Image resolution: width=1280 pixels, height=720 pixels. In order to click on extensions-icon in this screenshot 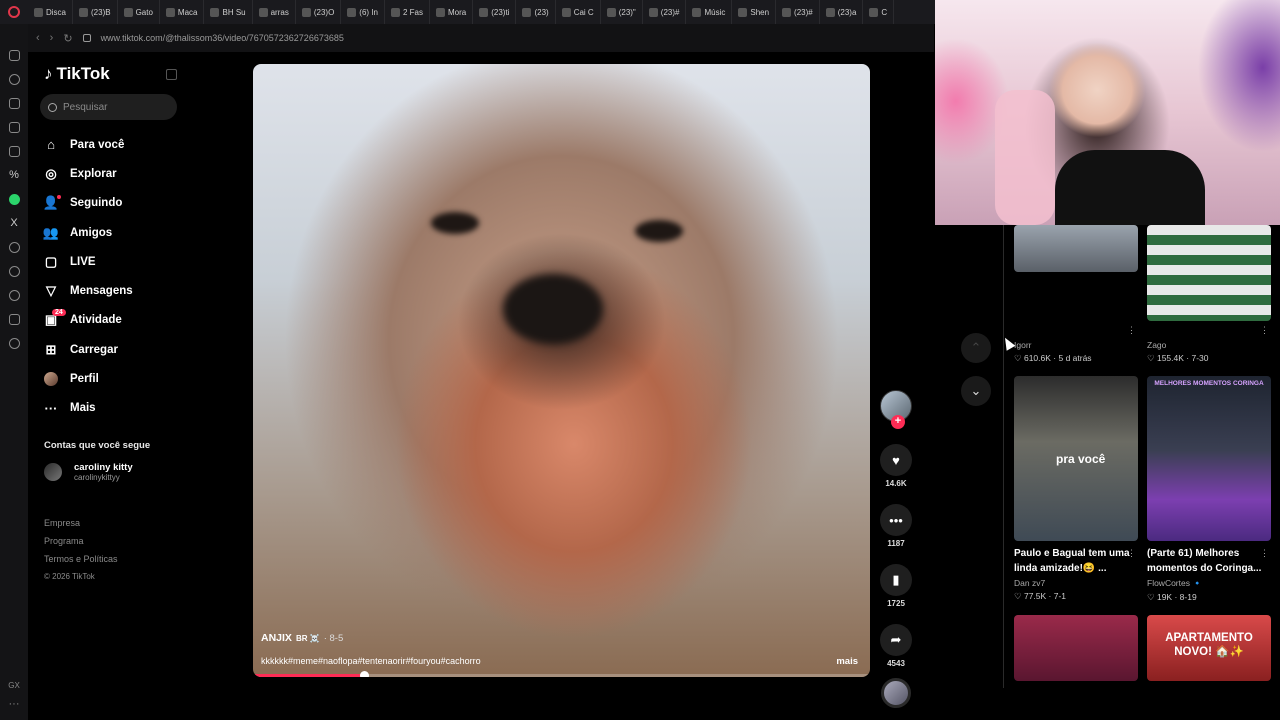, I will do `click(14, 319)`.